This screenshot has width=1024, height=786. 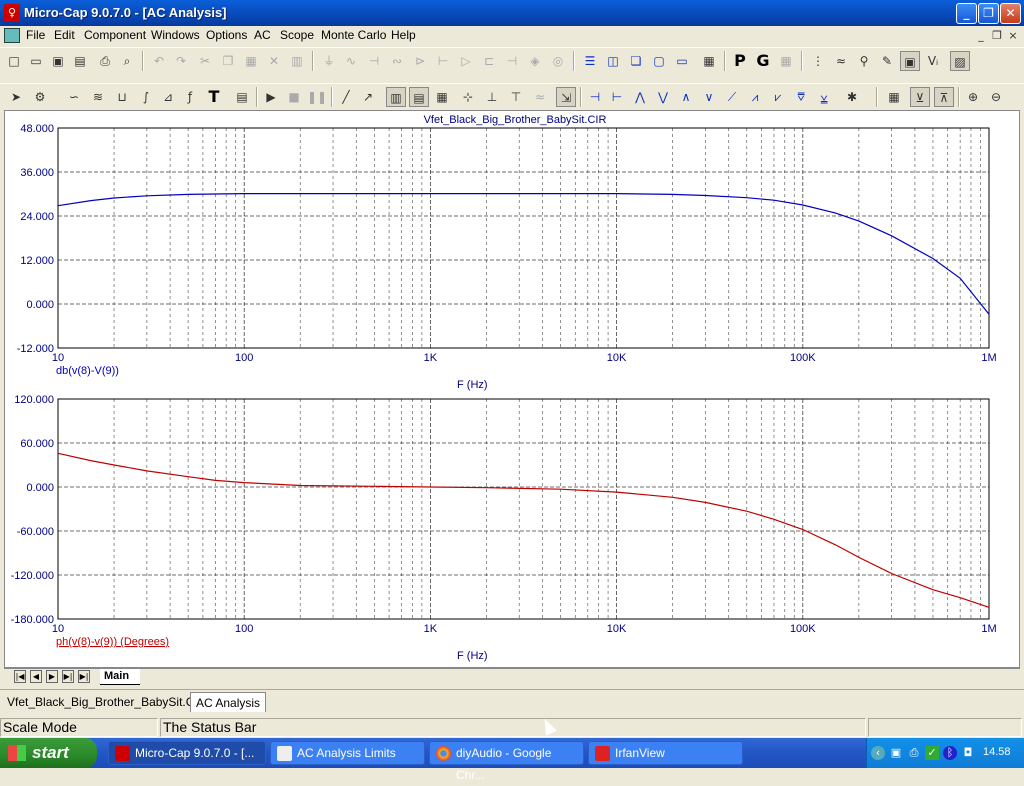 I want to click on task-irfanview: IrfanView, so click(x=665, y=753).